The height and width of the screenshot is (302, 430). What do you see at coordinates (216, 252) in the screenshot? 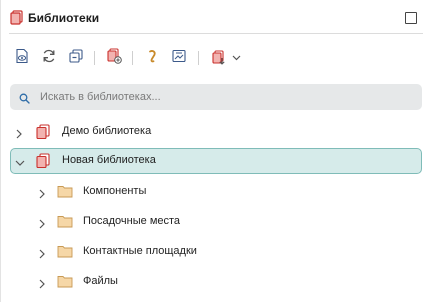
I see `tree-item-pads: Контактные площадки` at bounding box center [216, 252].